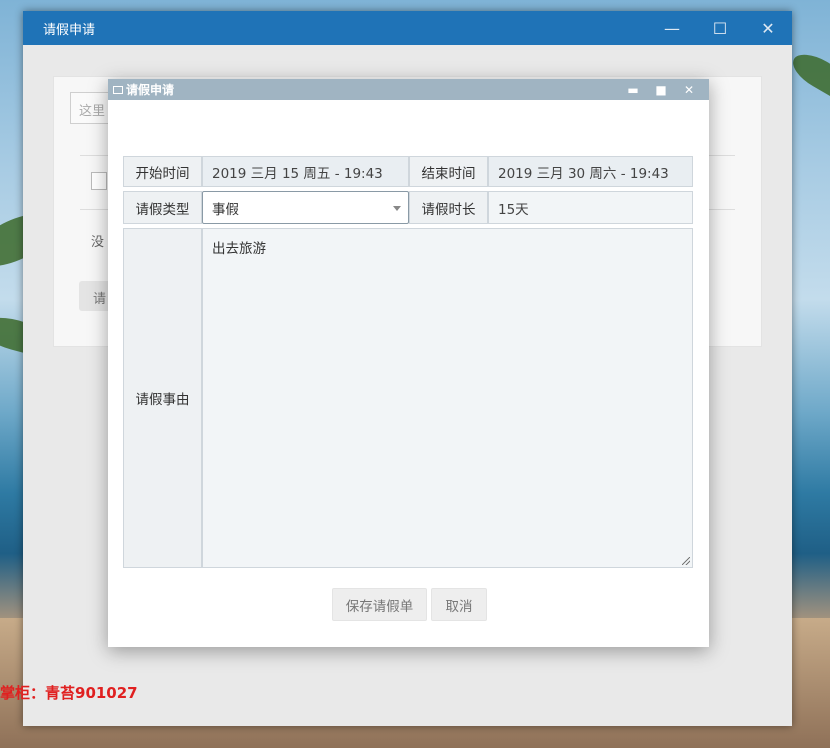 This screenshot has height=748, width=830. Describe the element at coordinates (305, 171) in the screenshot. I see `start-time-field: 2019 三月 15 周五 - 19:43` at that location.